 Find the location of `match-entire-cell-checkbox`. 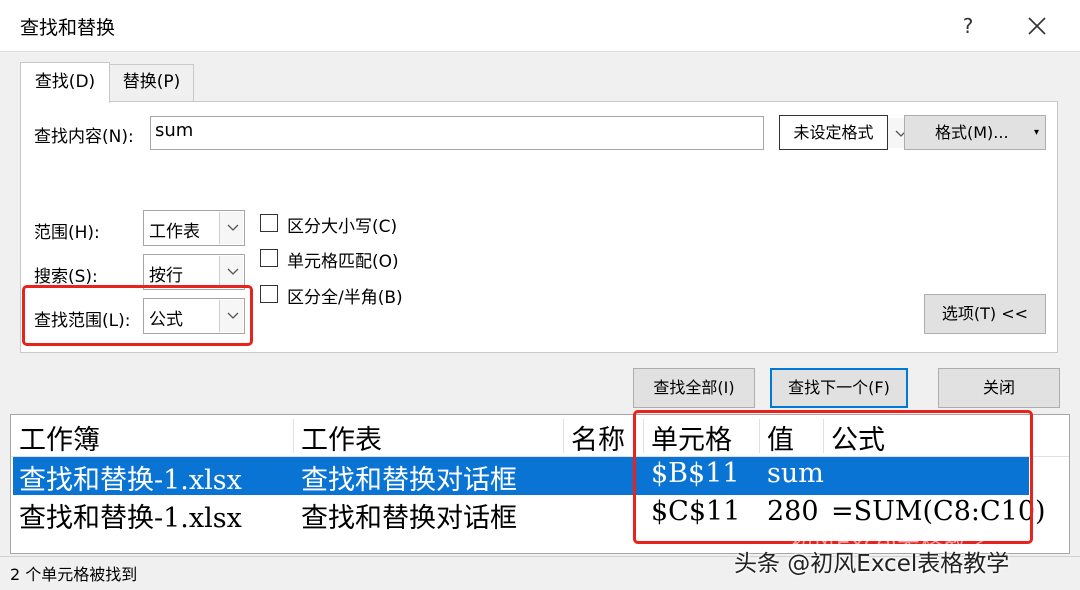

match-entire-cell-checkbox is located at coordinates (269, 258).